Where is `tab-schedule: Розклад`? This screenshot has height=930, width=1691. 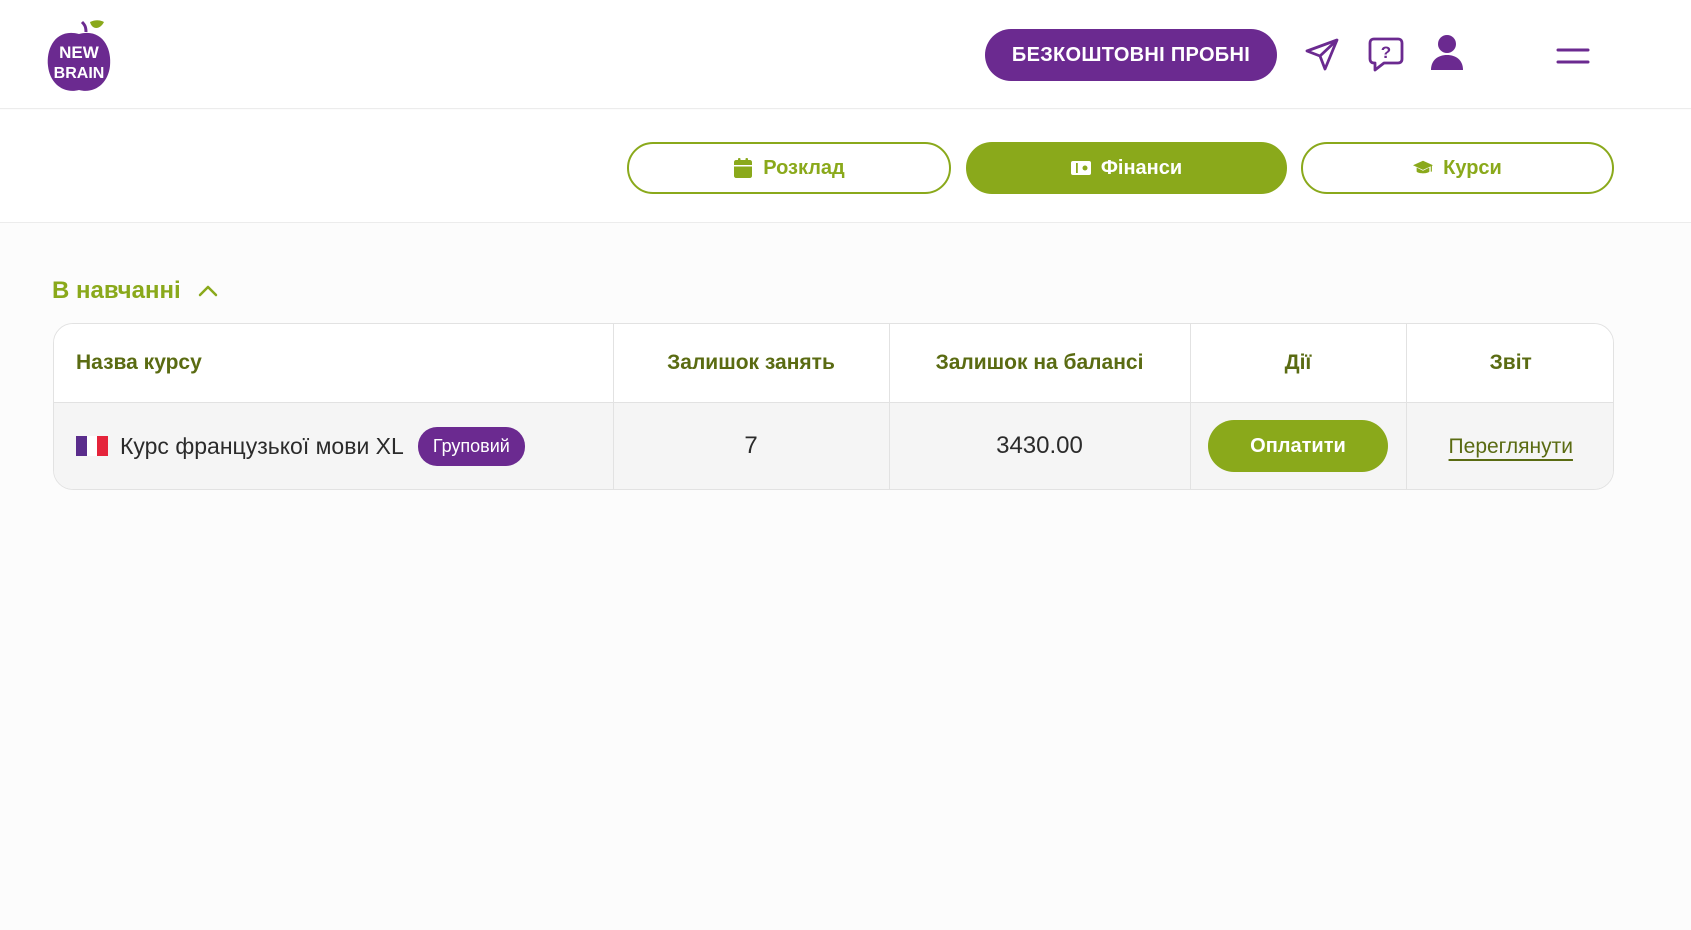
tab-schedule: Розклад is located at coordinates (789, 168).